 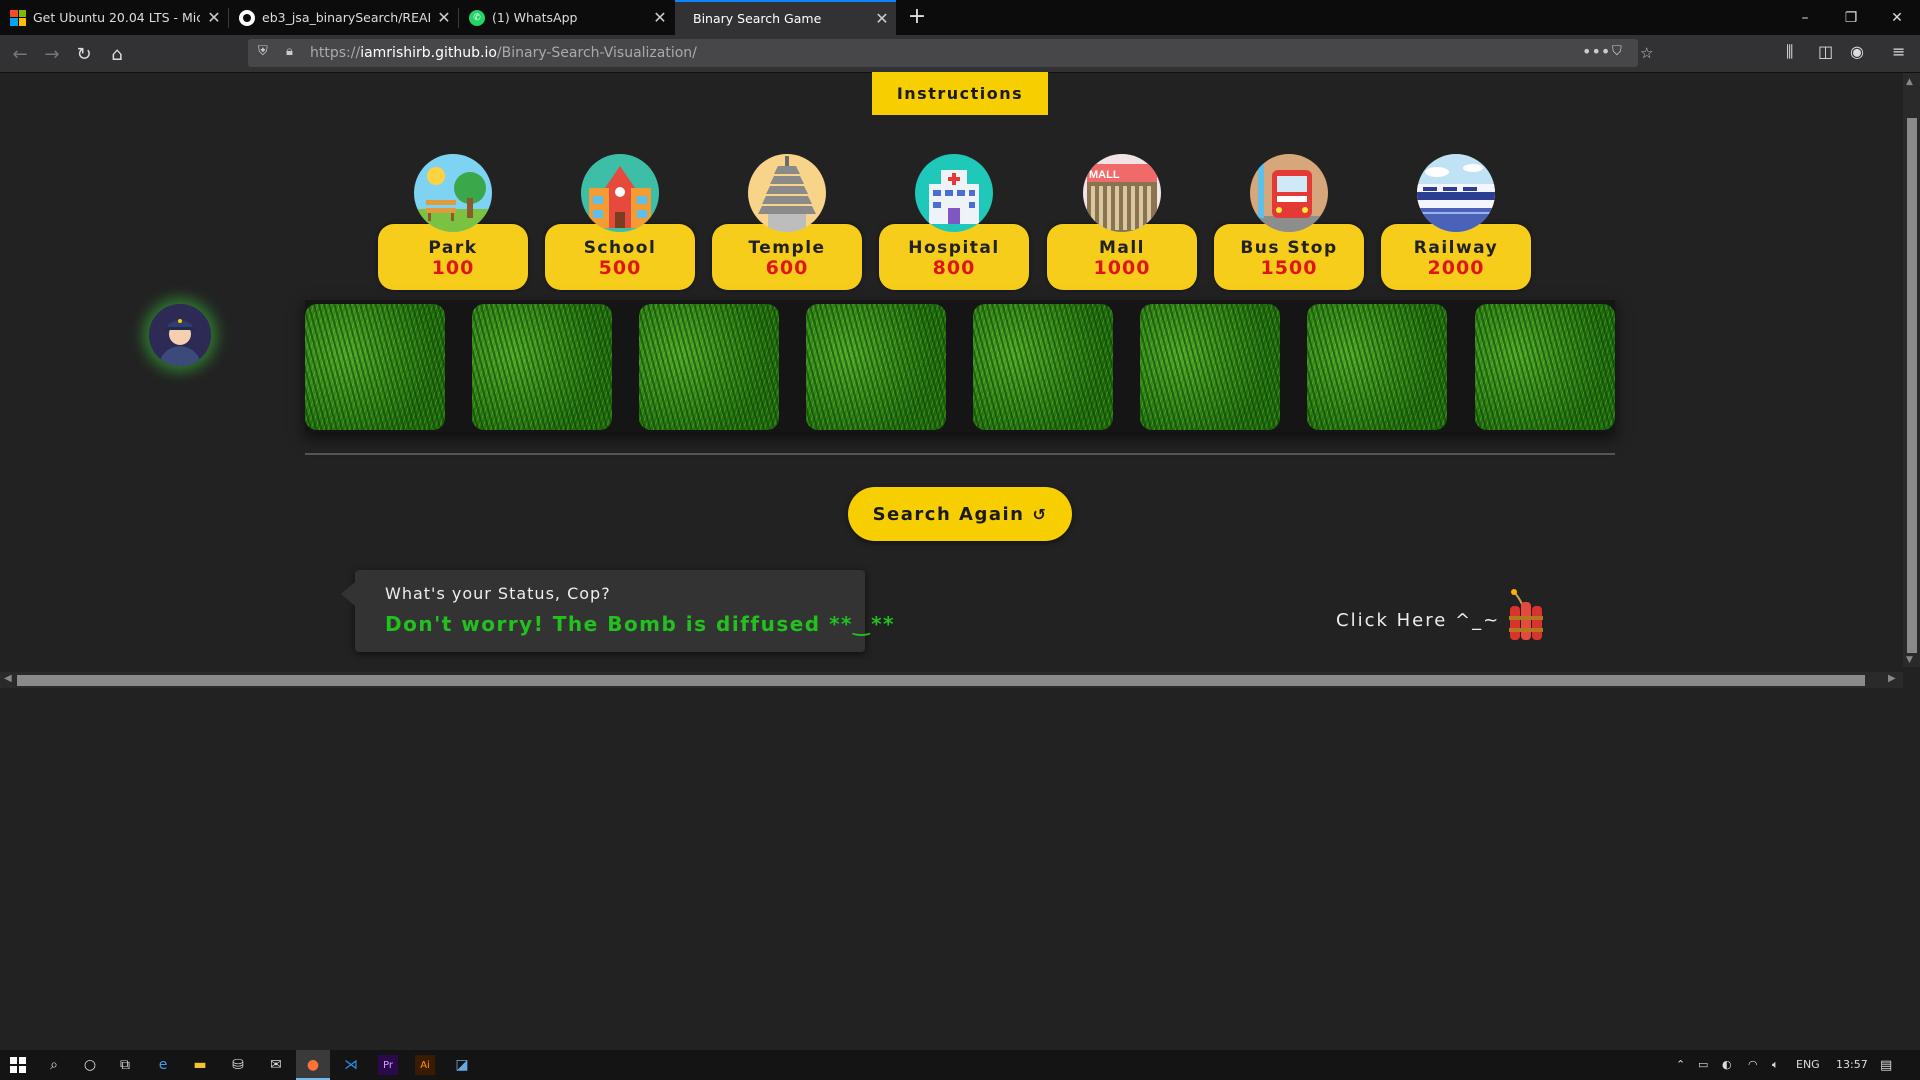 I want to click on battery-icon: ▭, so click(x=1703, y=1064).